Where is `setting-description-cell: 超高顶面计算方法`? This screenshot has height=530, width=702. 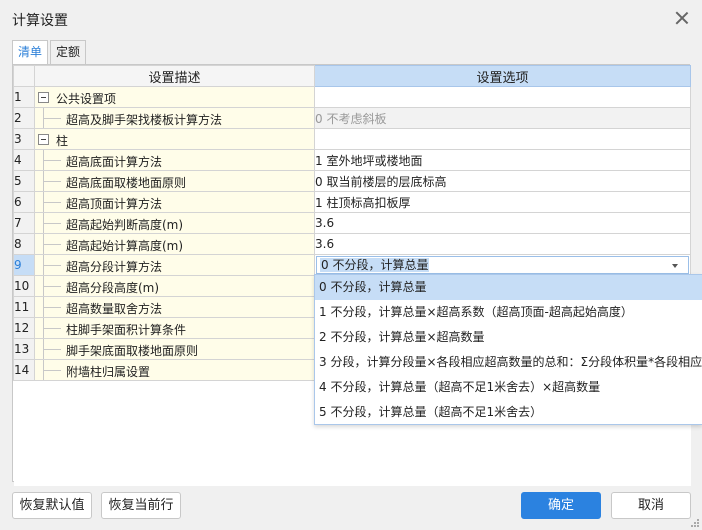 setting-description-cell: 超高顶面计算方法 is located at coordinates (174, 202).